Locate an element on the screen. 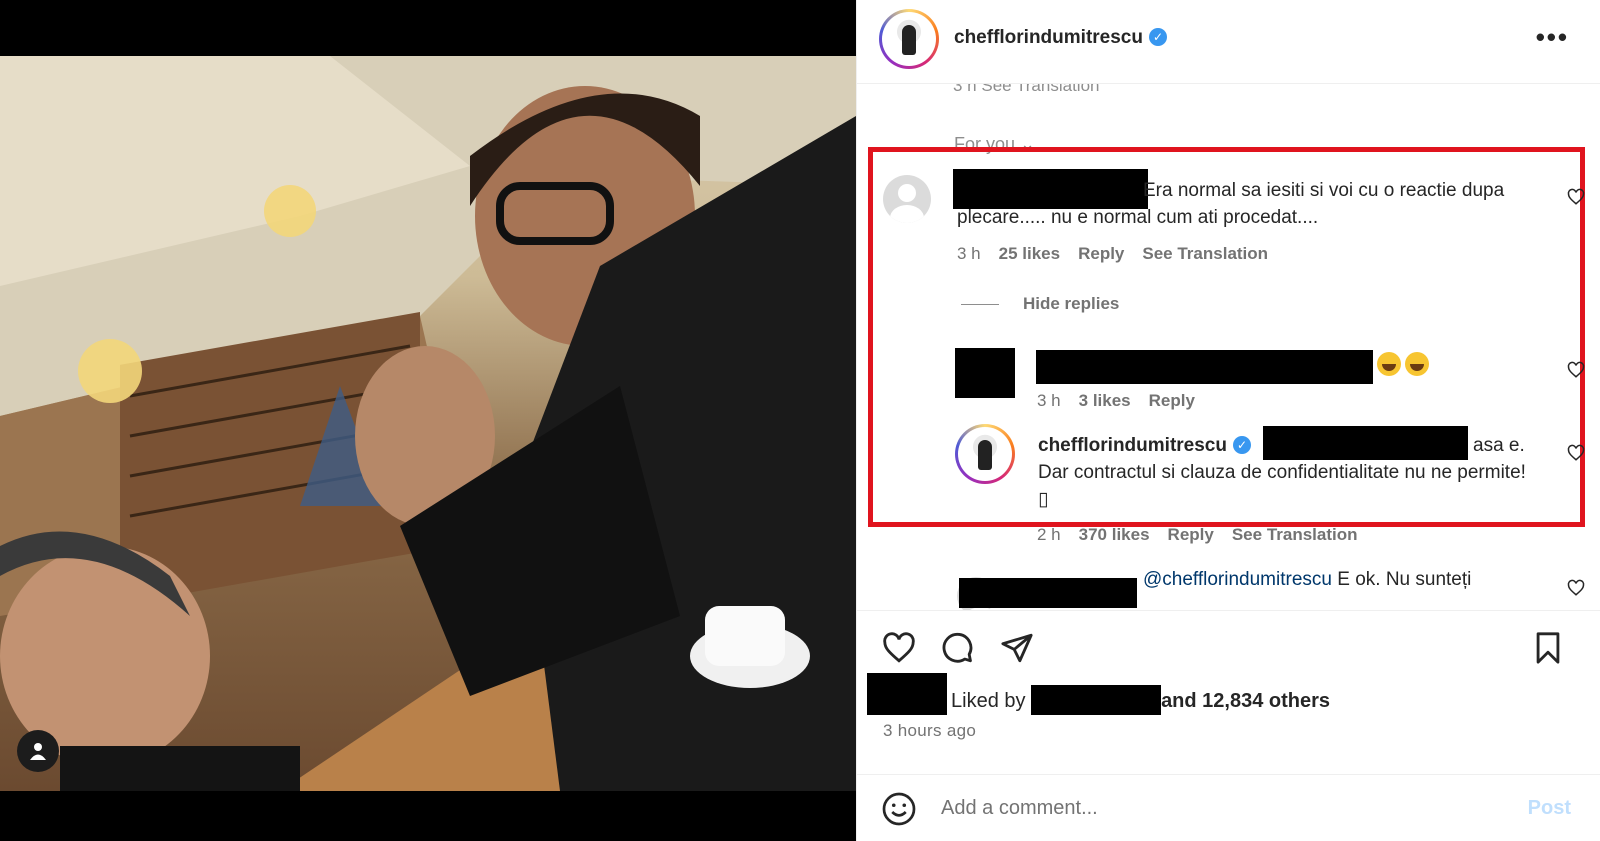  mention-link: @chefflorindumitrescu is located at coordinates (1237, 579).